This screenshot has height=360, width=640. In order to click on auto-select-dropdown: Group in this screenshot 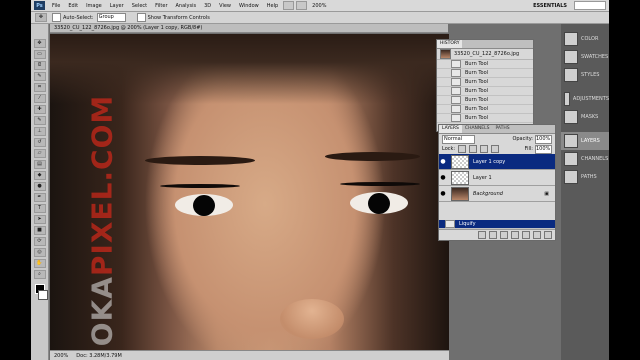, I will do `click(111, 17)`.